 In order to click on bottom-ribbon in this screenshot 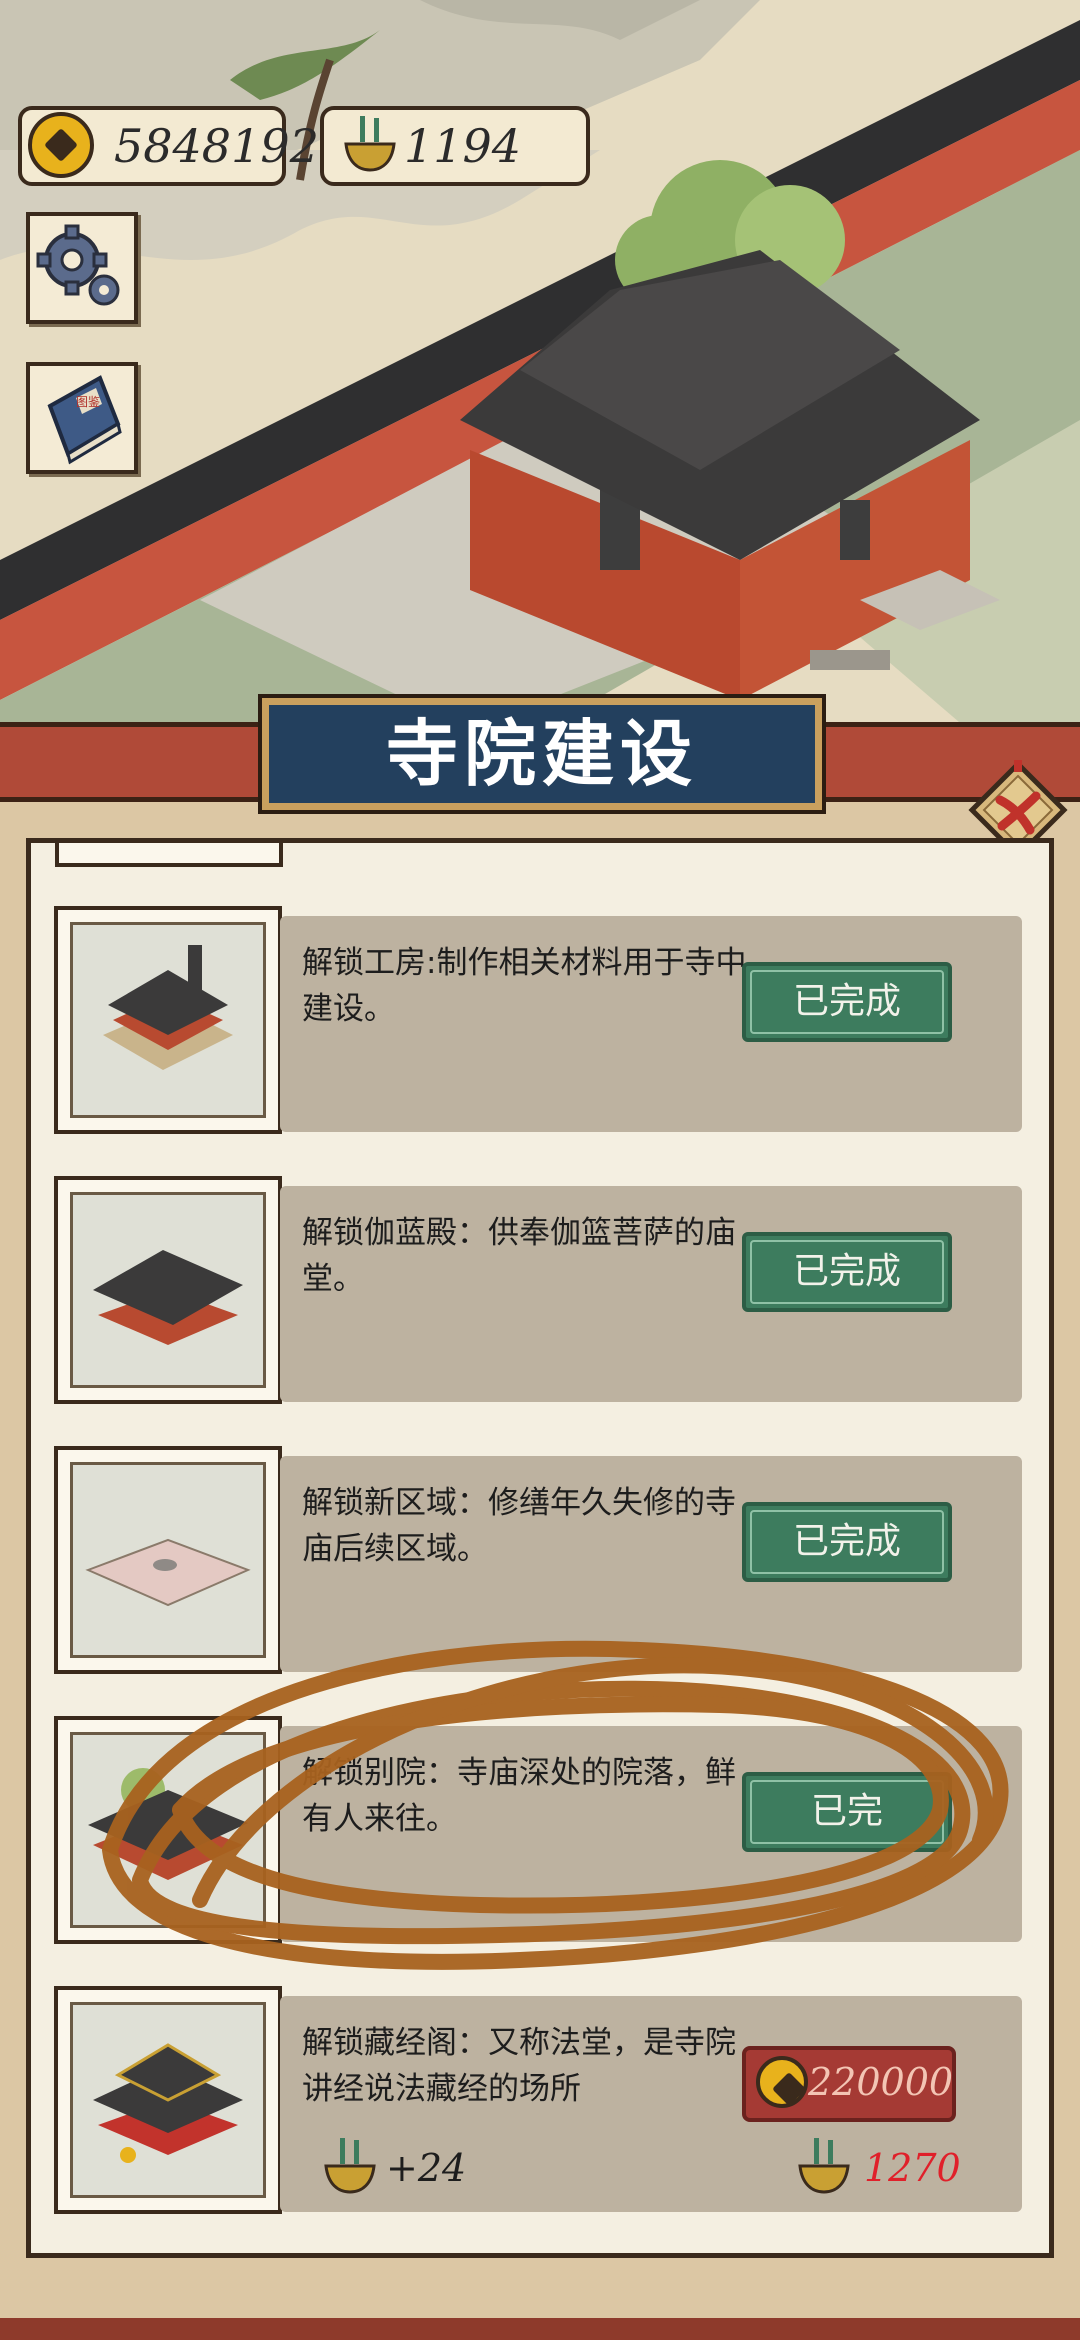, I will do `click(540, 2329)`.